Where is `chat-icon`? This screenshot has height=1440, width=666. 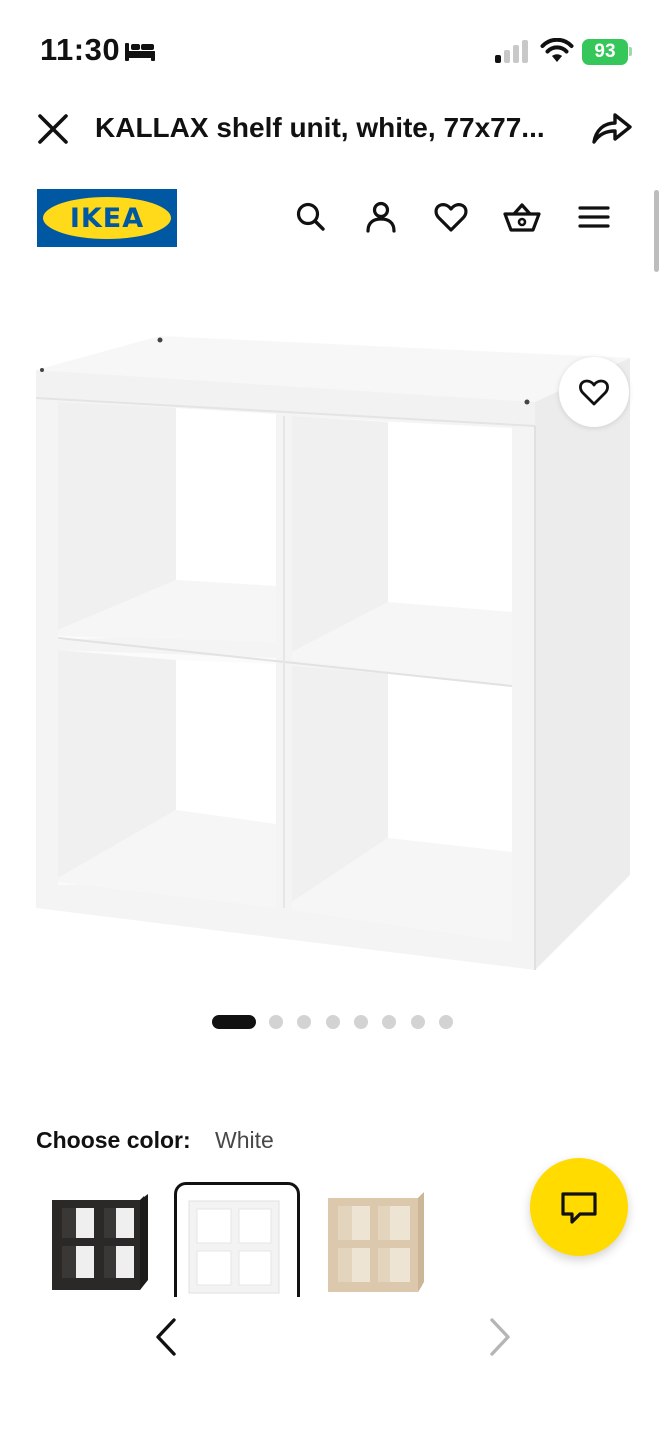
chat-icon is located at coordinates (579, 1208).